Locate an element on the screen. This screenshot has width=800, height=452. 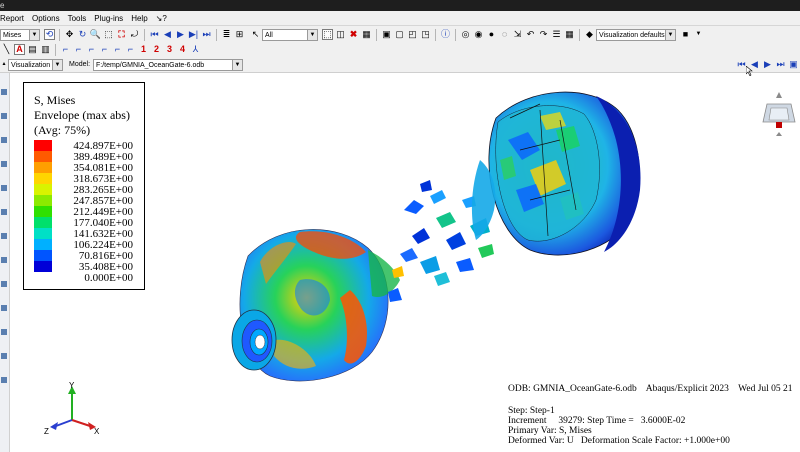
x-axis-line is located at coordinates (81, 423).